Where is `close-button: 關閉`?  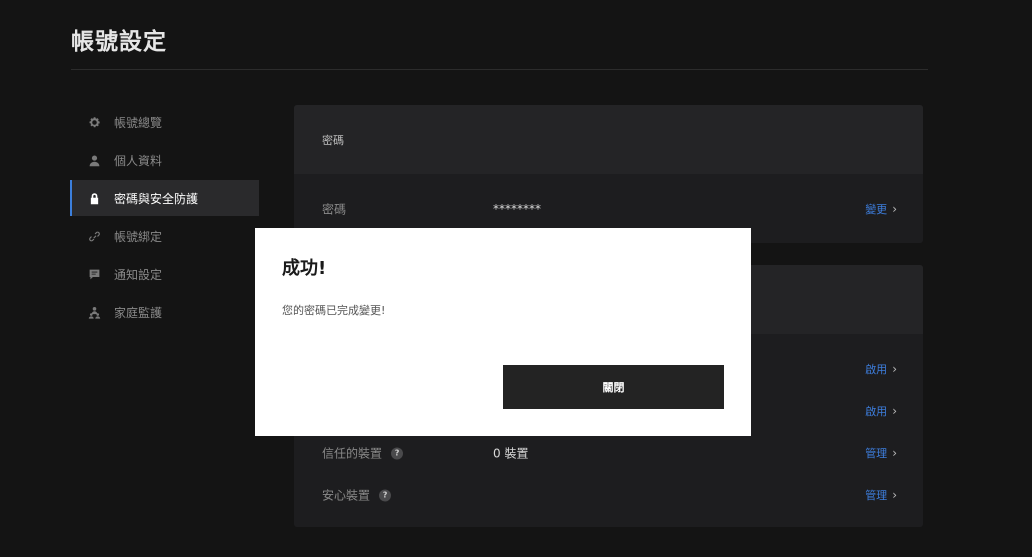
close-button: 關閉 is located at coordinates (613, 387).